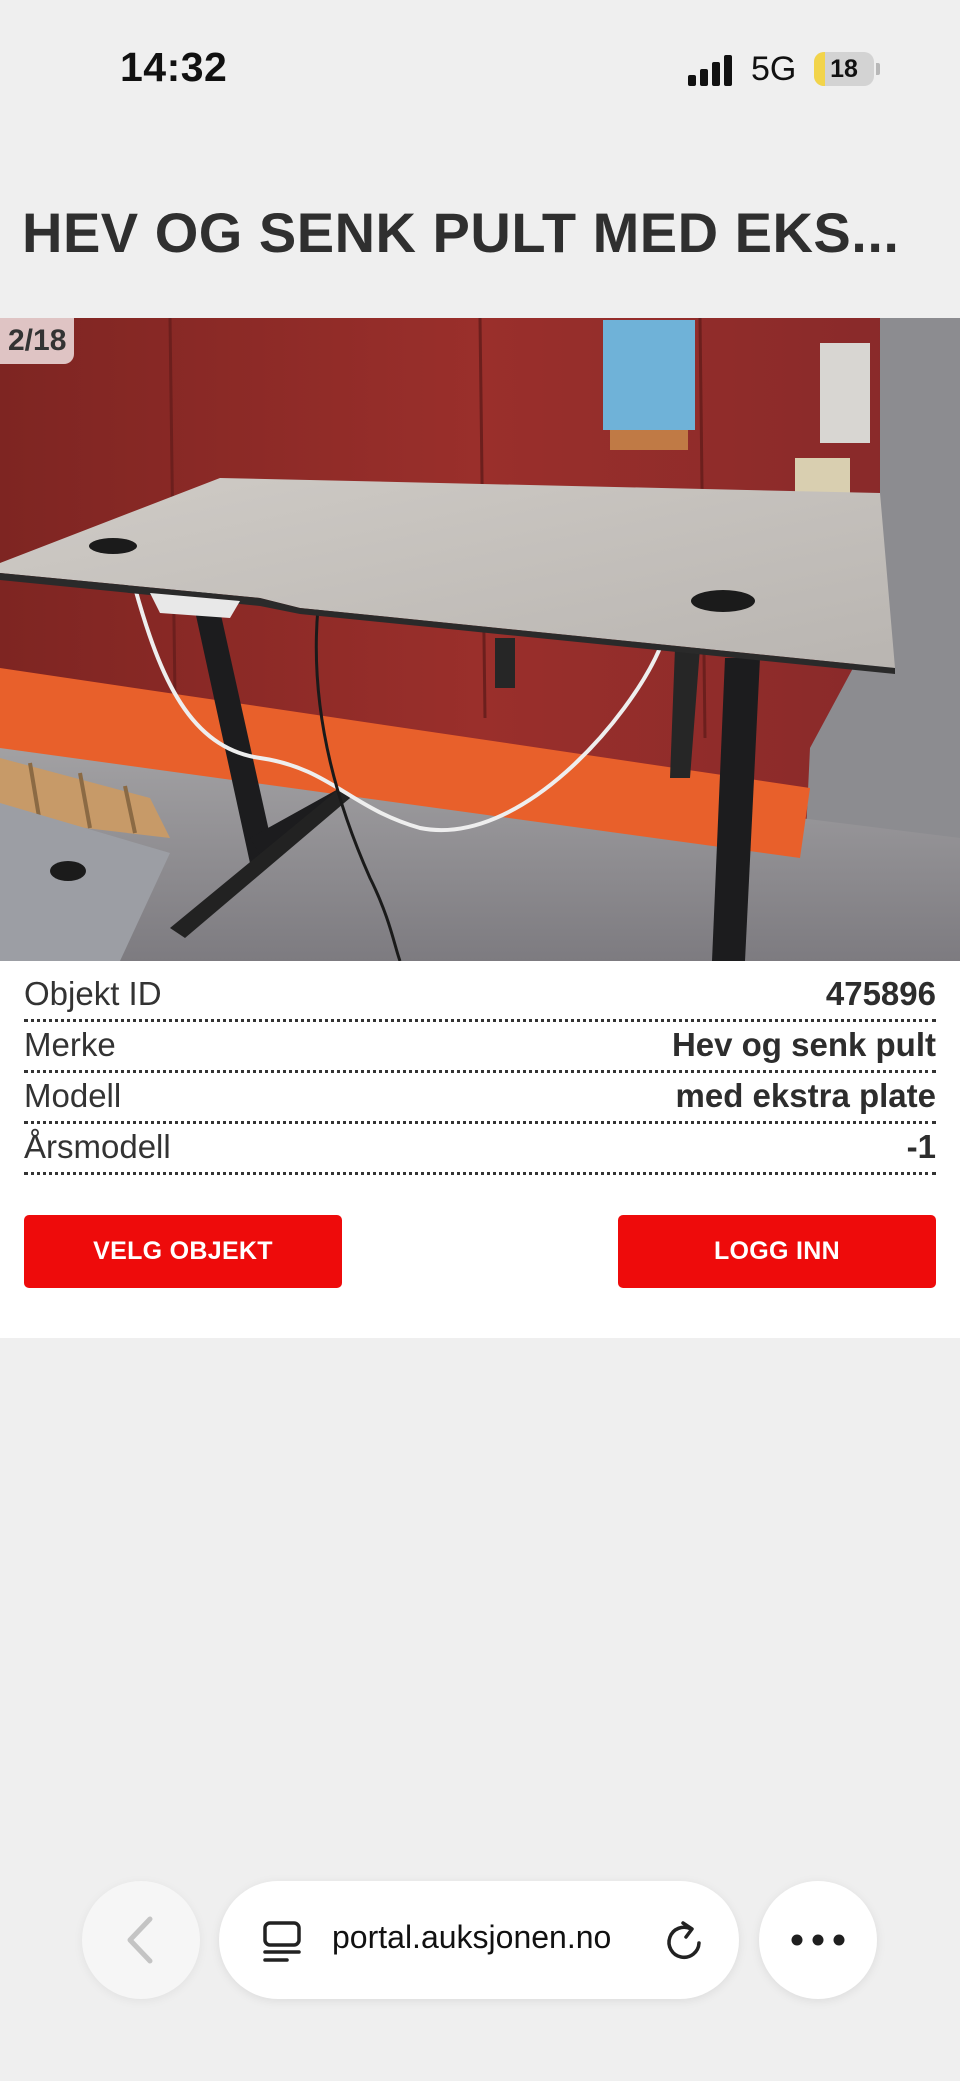  I want to click on status-bar: 14:32 5G 18, so click(480, 70).